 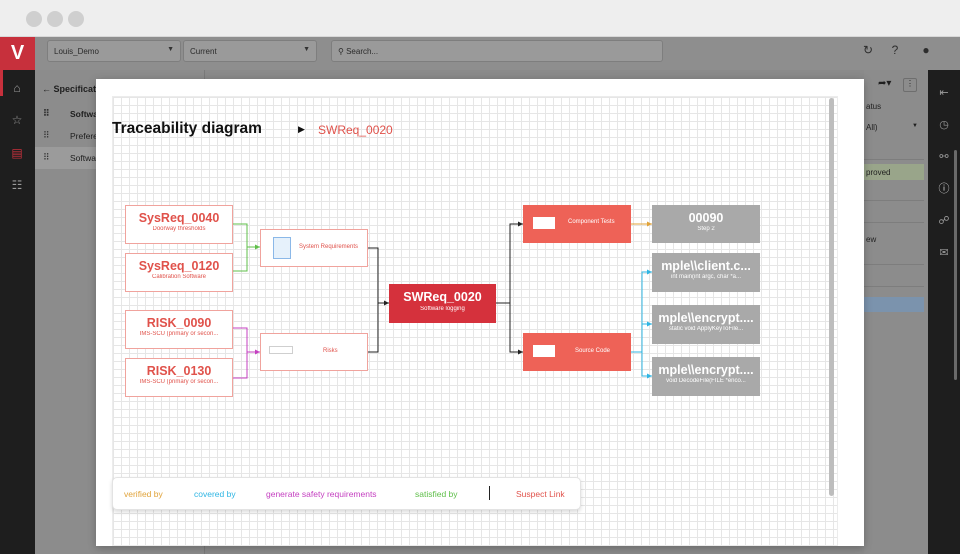 What do you see at coordinates (895, 50) in the screenshot?
I see `help-icon: ?` at bounding box center [895, 50].